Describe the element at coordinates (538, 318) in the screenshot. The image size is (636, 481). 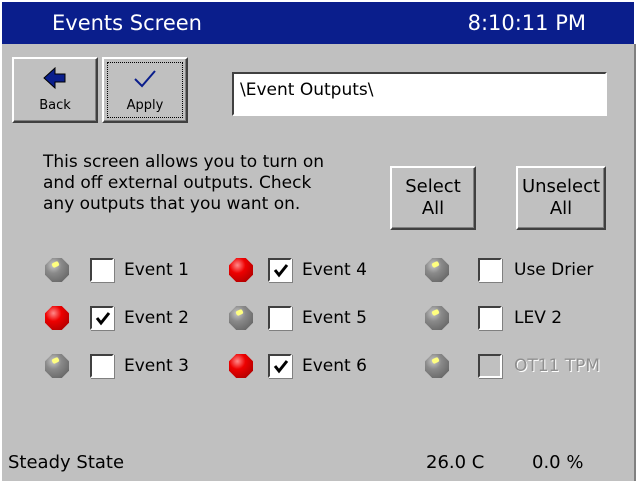
I see `output-label: LEV 2` at that location.